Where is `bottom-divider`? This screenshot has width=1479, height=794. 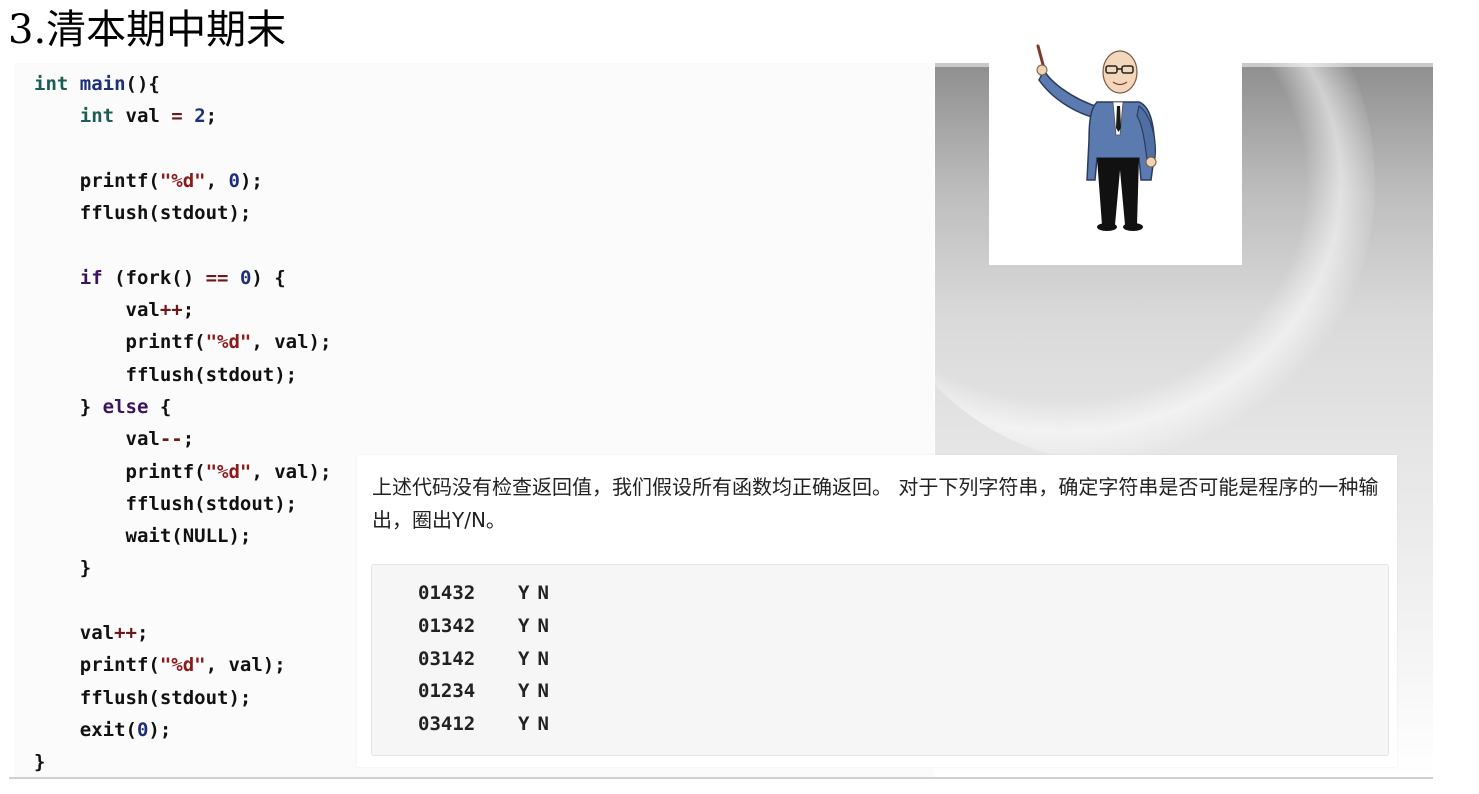 bottom-divider is located at coordinates (721, 778).